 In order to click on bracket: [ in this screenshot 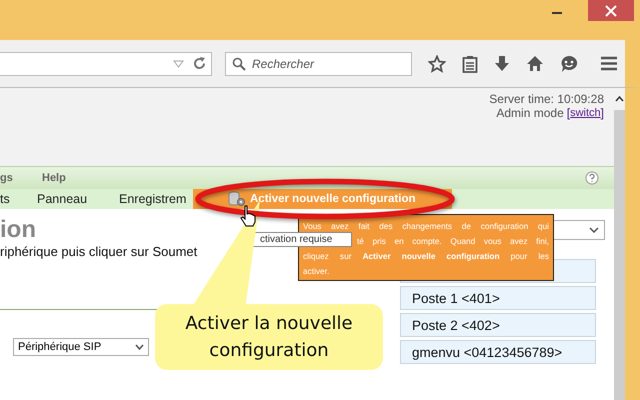, I will do `click(568, 113)`.